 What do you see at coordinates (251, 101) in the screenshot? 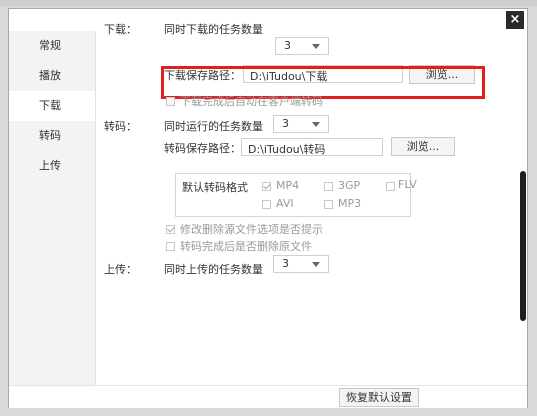
I see `auto-transcode-label: 下载完成后自动在客户端转码` at bounding box center [251, 101].